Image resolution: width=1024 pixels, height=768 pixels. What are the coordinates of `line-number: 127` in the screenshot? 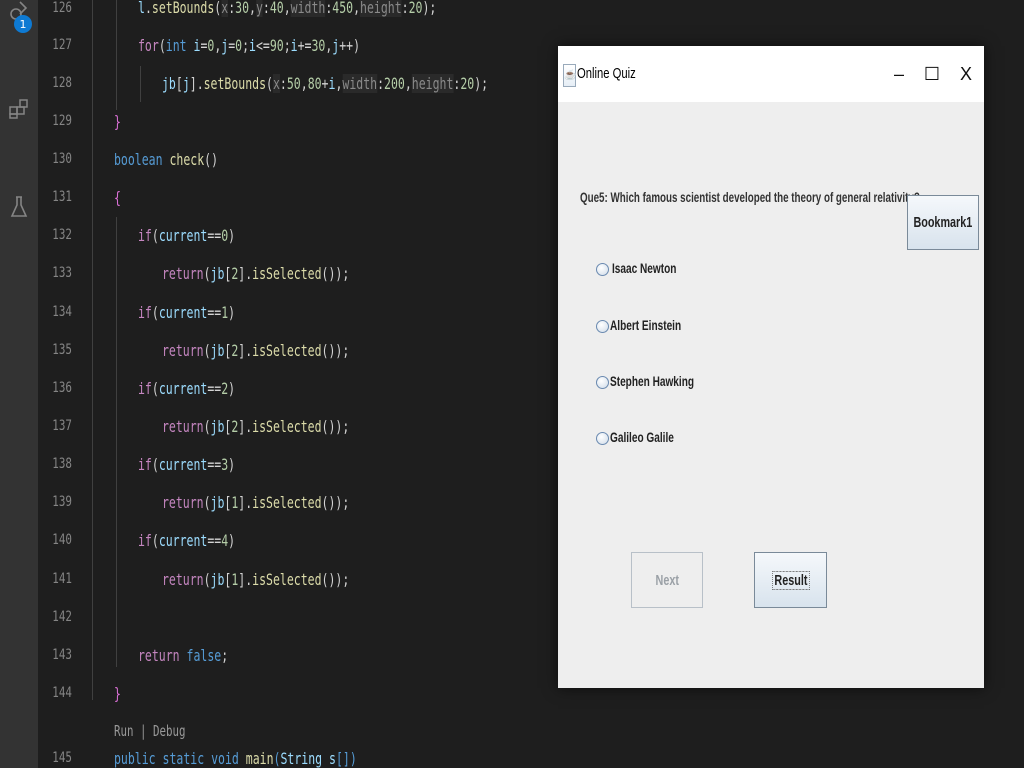 It's located at (62, 45).